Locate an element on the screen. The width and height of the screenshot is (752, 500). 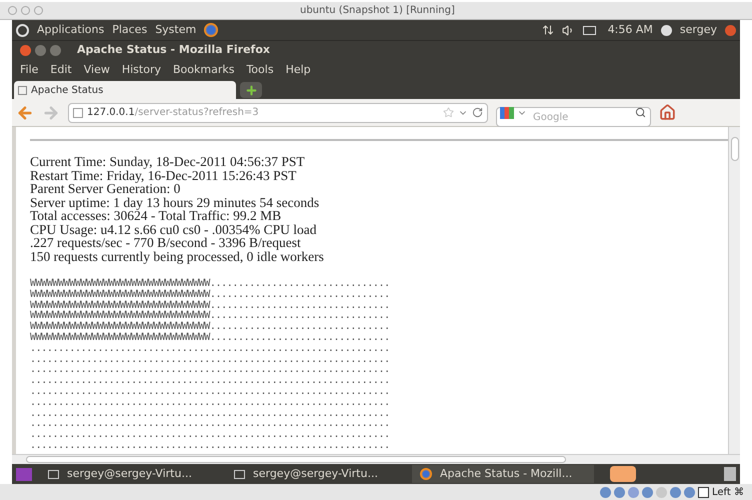
tab-label: Apache Status is located at coordinates (67, 91).